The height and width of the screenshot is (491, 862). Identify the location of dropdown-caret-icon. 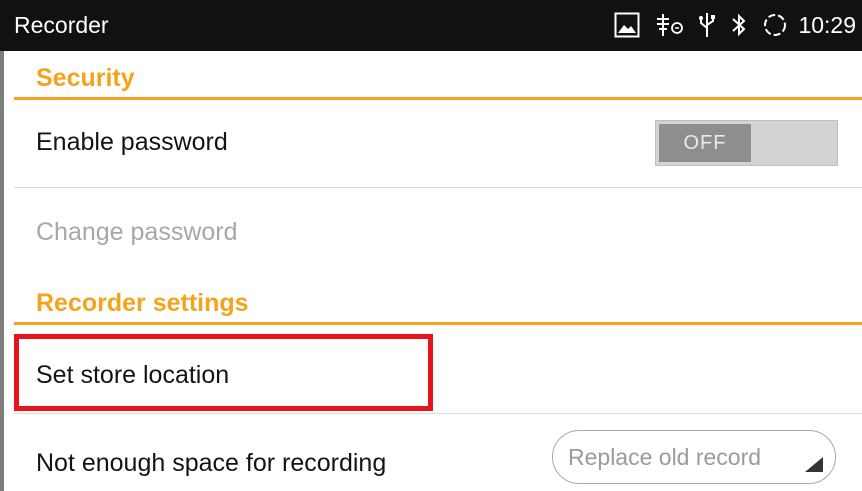
(814, 465).